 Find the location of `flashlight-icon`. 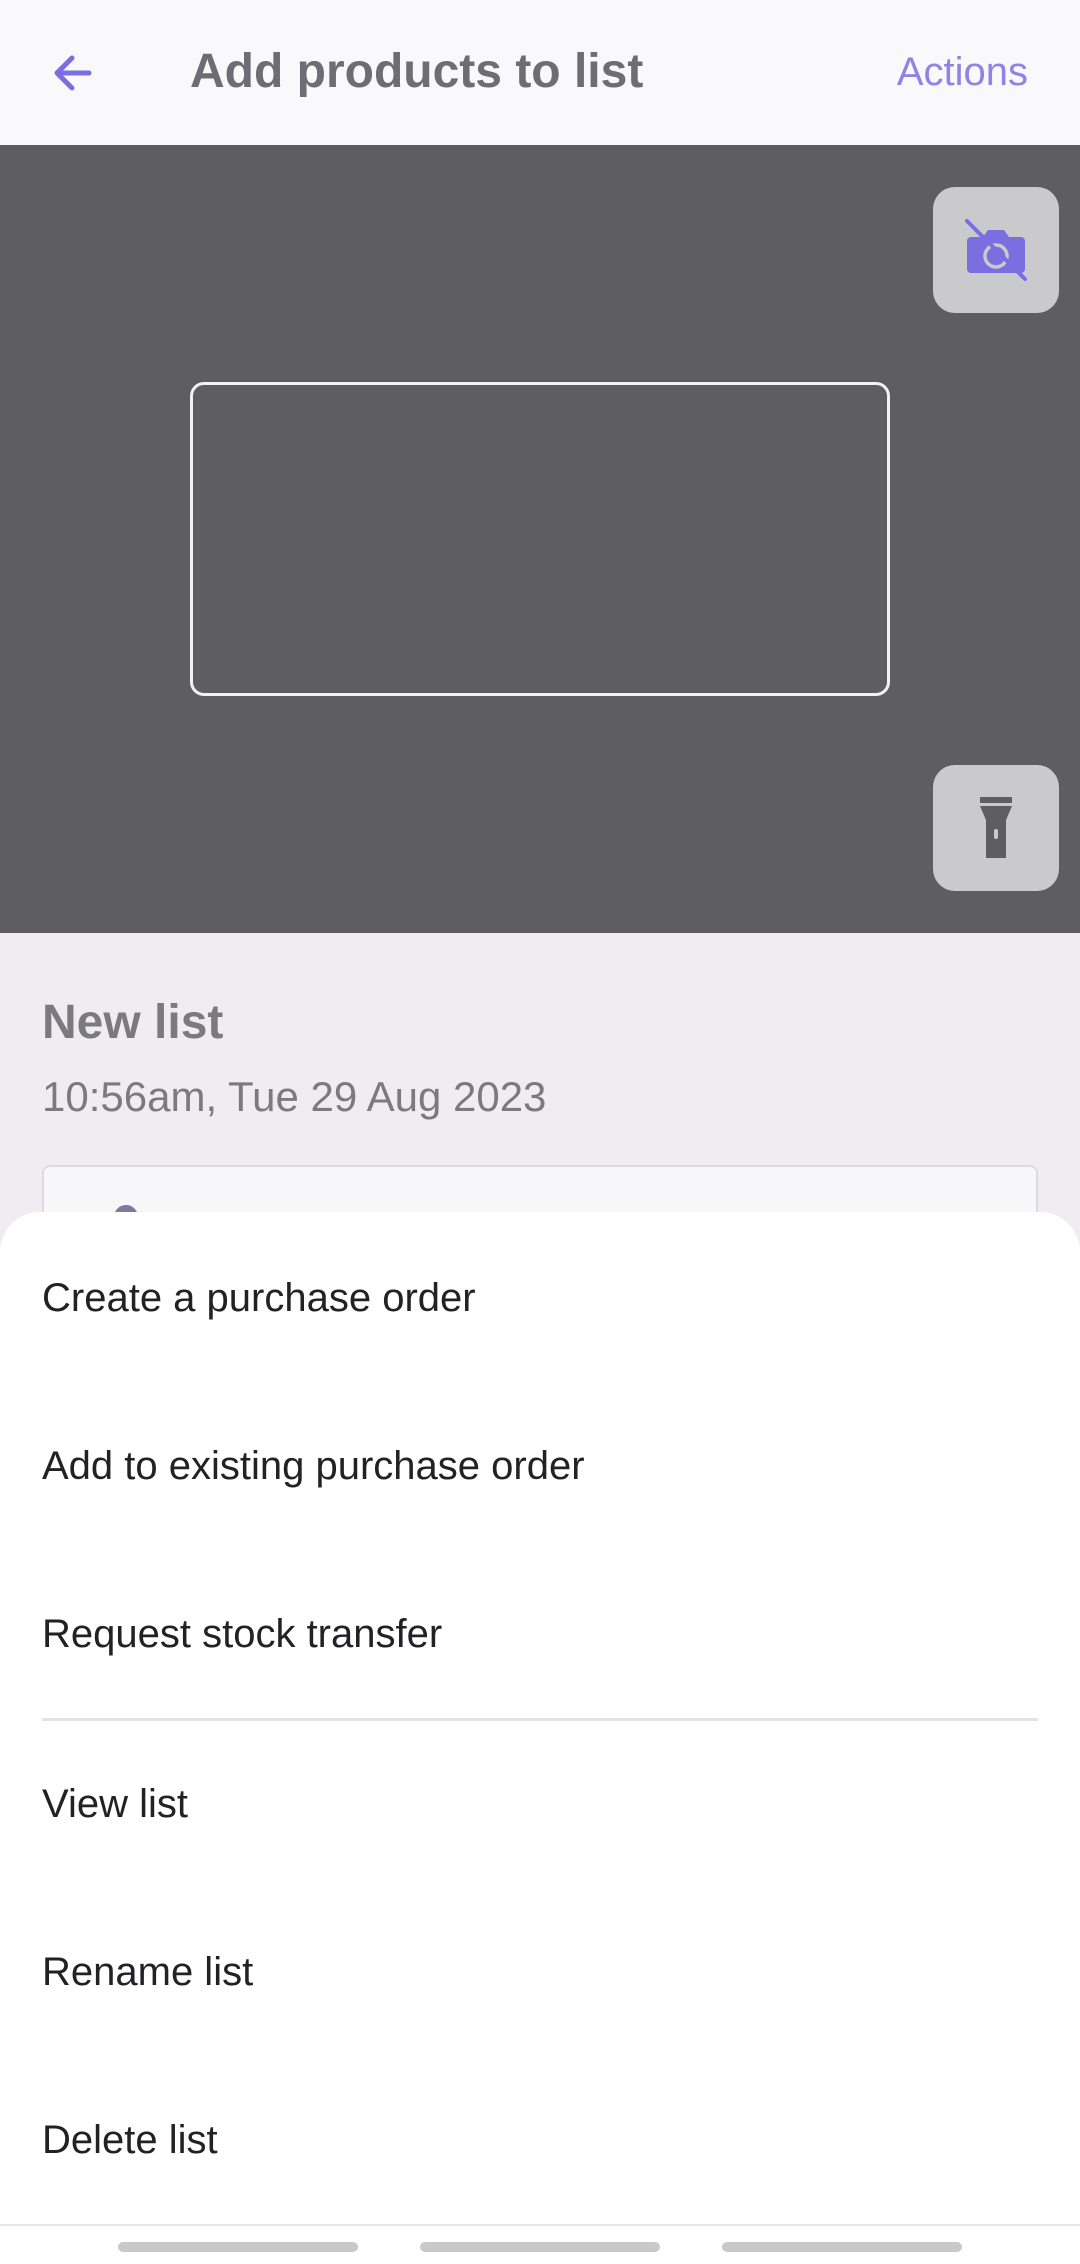

flashlight-icon is located at coordinates (996, 827).